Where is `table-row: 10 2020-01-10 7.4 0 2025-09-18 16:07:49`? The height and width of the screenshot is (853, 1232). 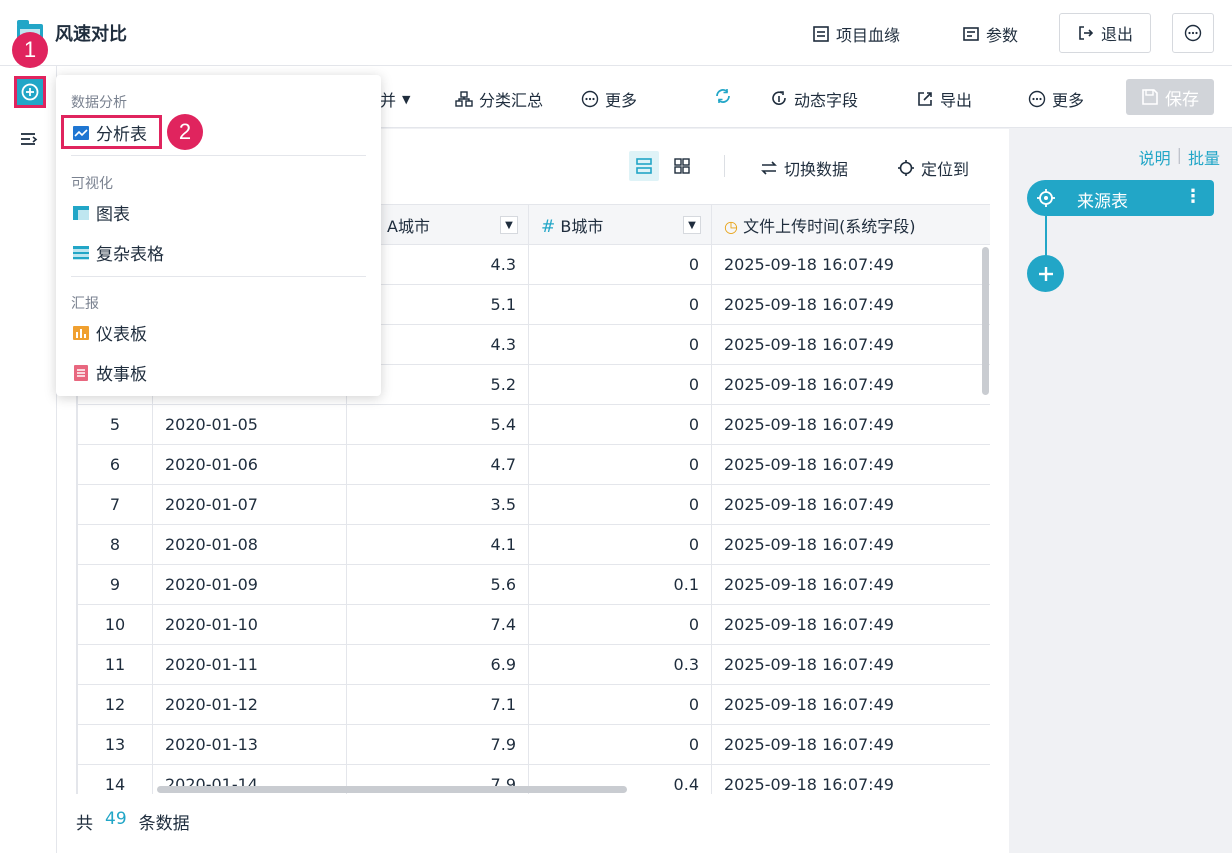 table-row: 10 2020-01-10 7.4 0 2025-09-18 16:07:49 is located at coordinates (533, 624).